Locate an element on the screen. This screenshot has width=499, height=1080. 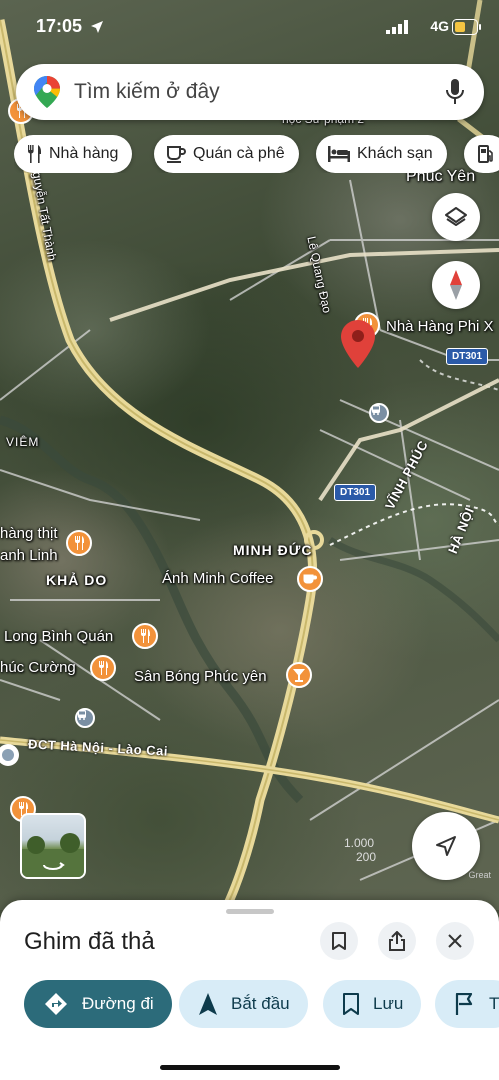
location-arrow-icon is located at coordinates (97, 27).